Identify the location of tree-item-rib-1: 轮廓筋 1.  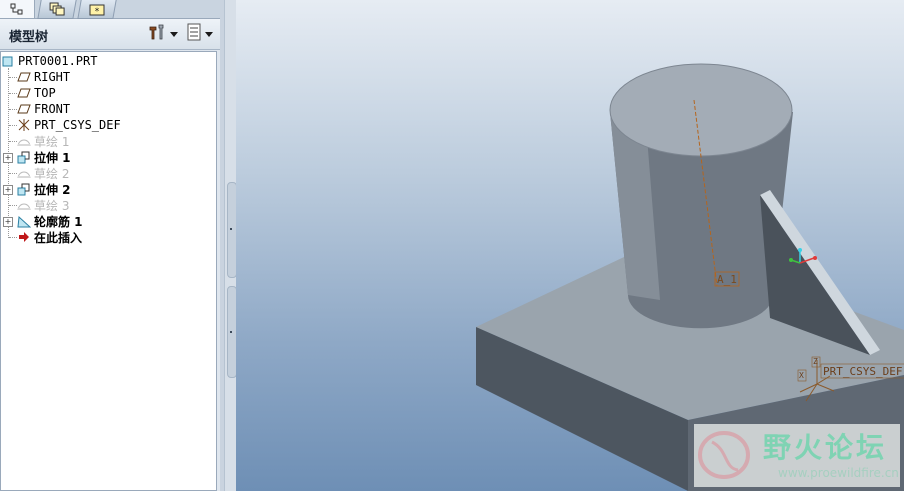
(50, 221).